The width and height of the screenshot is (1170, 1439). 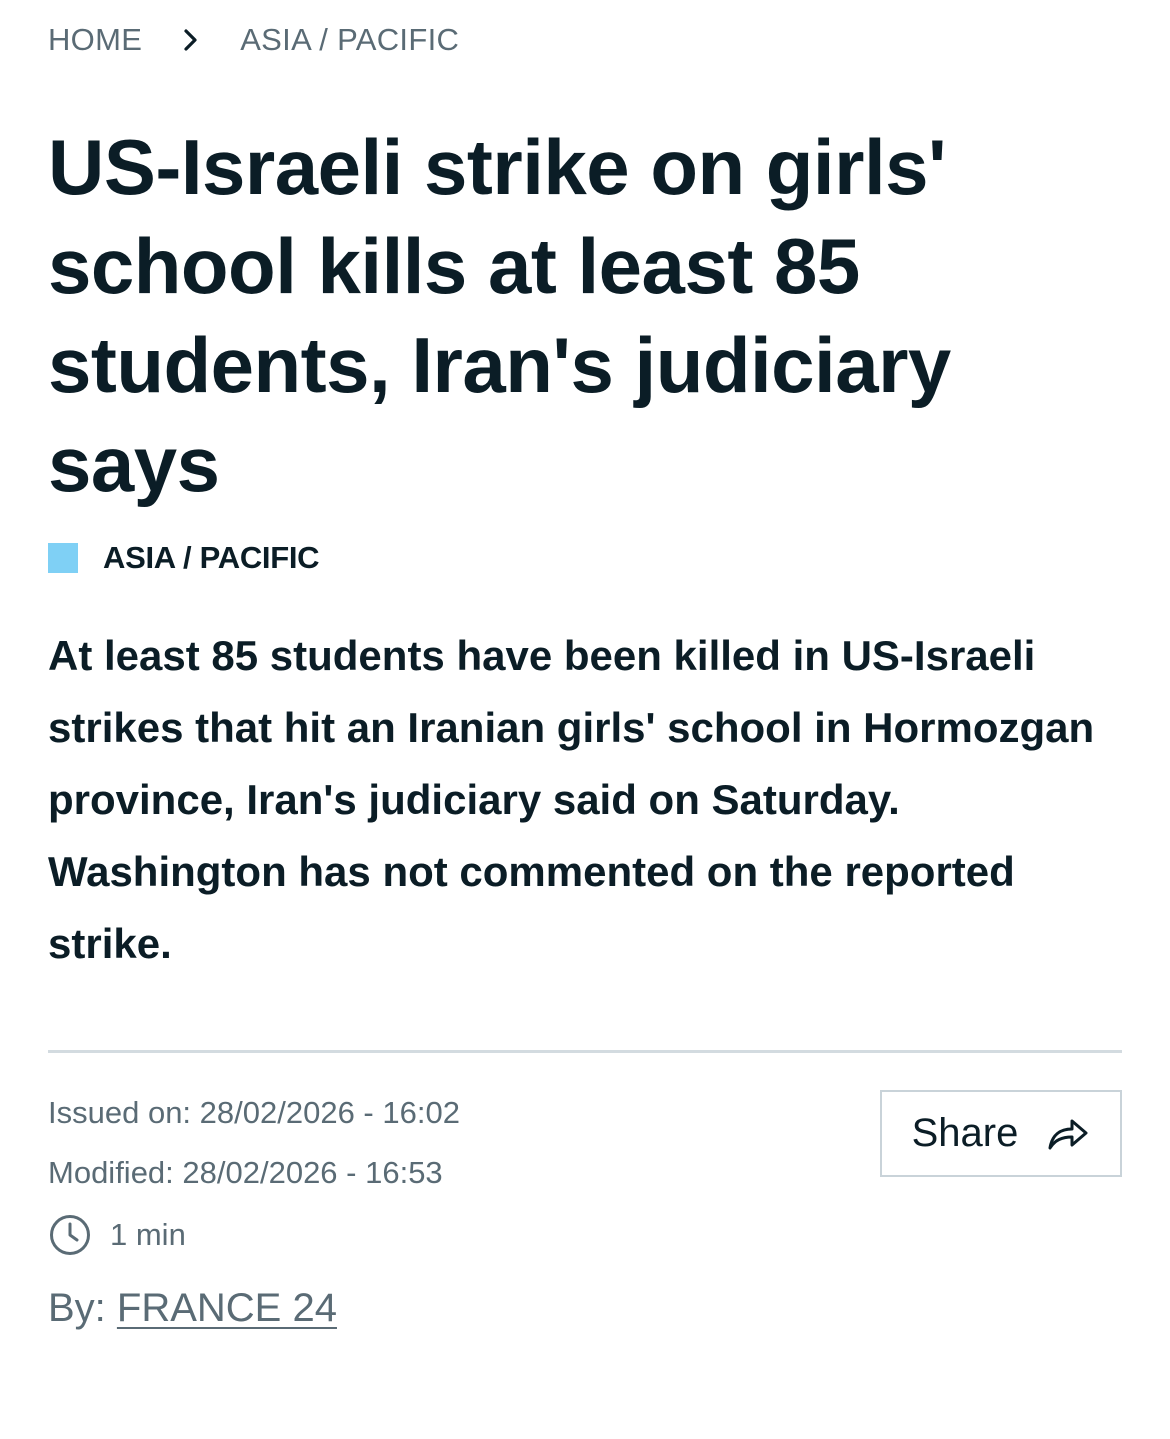 I want to click on breadcrumb: HOME ASIA / PACIFIC, so click(x=253, y=40).